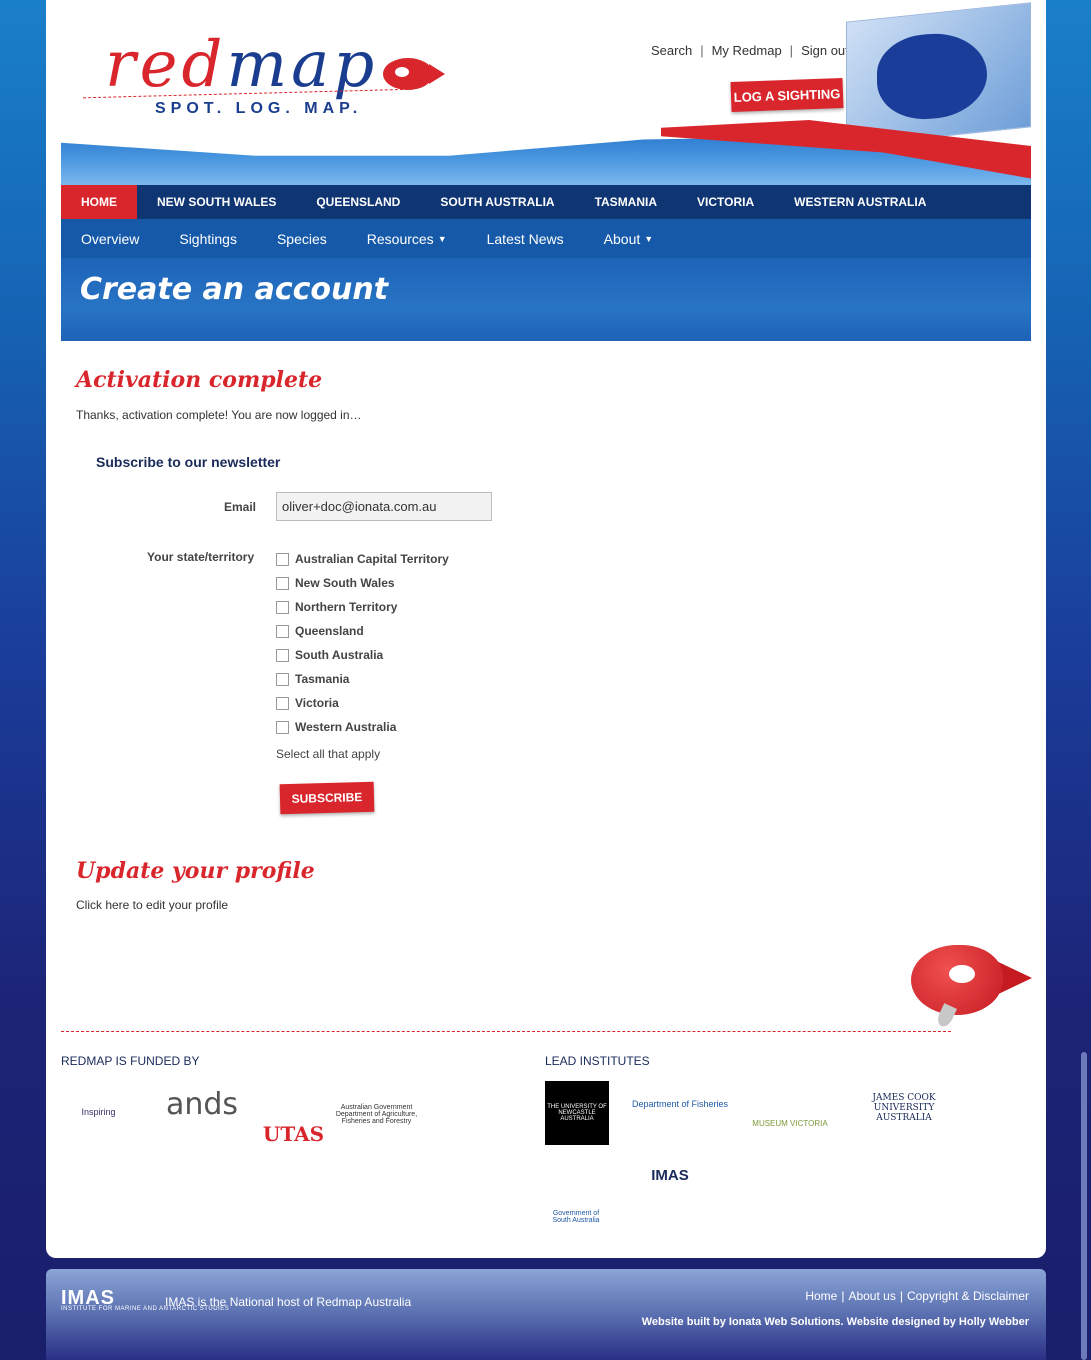  What do you see at coordinates (166, 65) in the screenshot?
I see `logo-word-red: red` at bounding box center [166, 65].